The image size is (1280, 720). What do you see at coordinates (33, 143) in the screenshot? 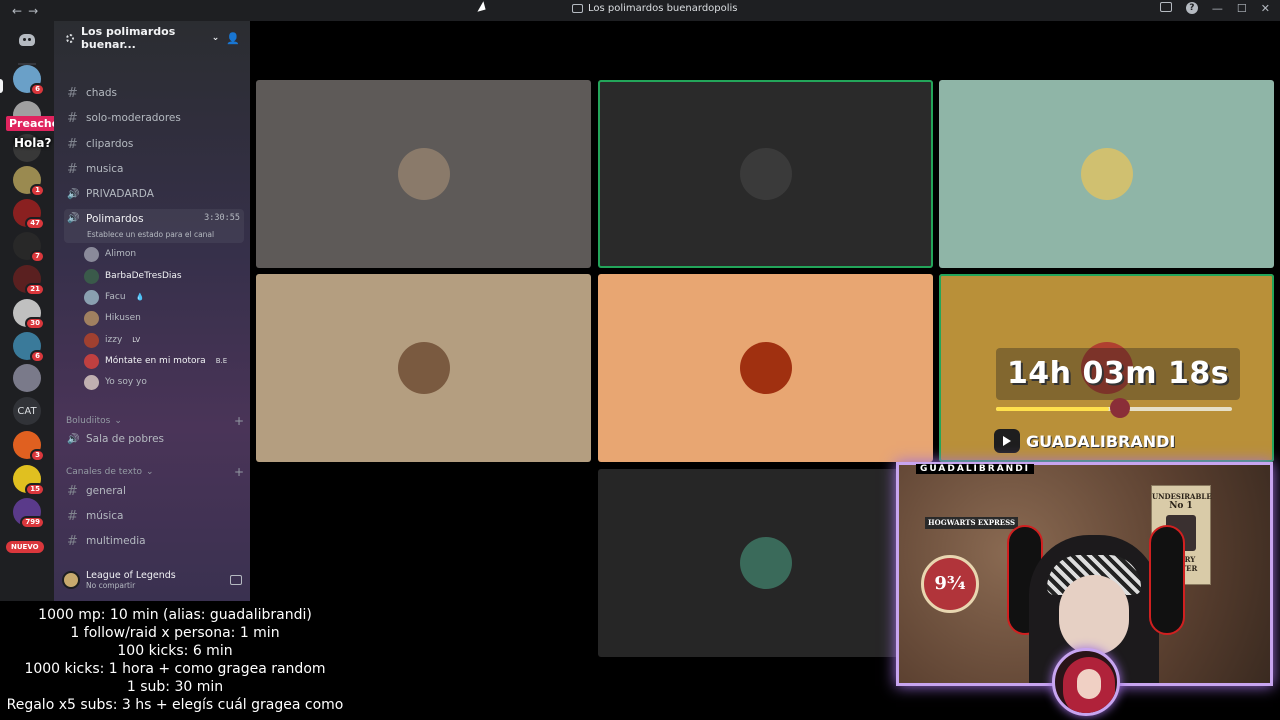
I see `overlay-message: Hola?` at bounding box center [33, 143].